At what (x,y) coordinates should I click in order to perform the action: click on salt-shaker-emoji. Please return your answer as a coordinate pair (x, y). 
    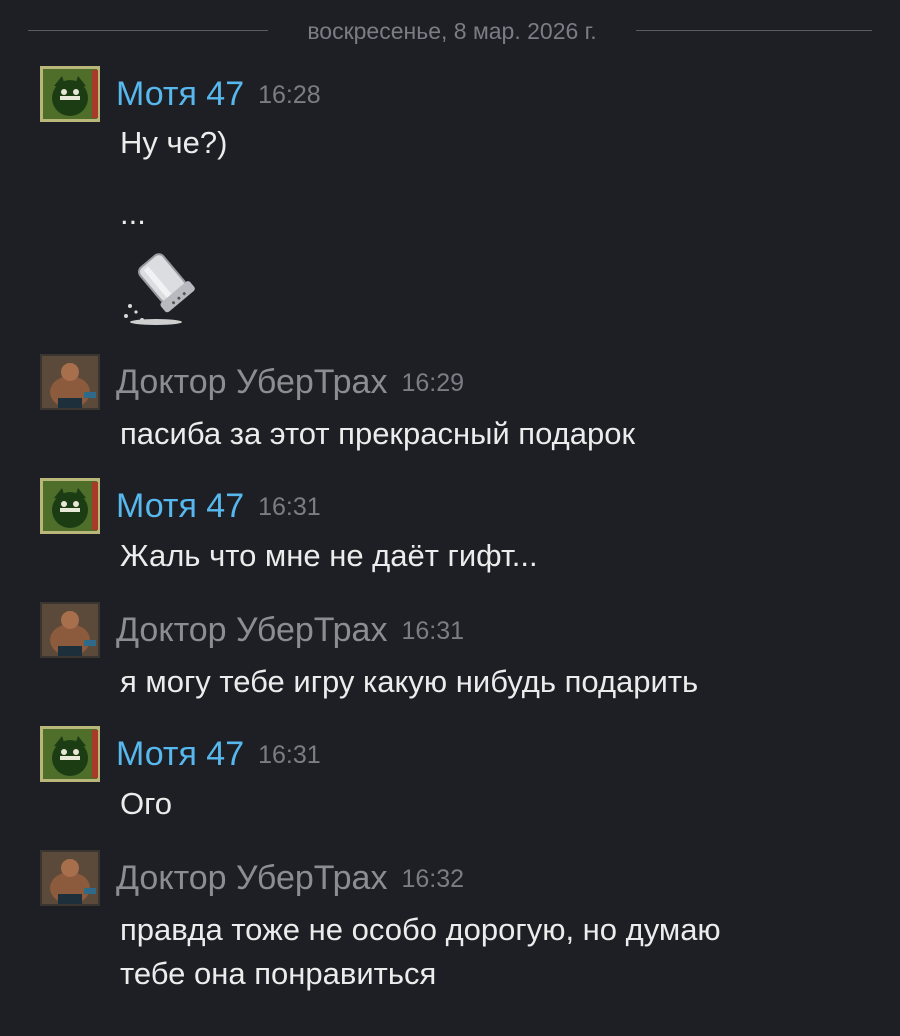
    Looking at the image, I should click on (159, 289).